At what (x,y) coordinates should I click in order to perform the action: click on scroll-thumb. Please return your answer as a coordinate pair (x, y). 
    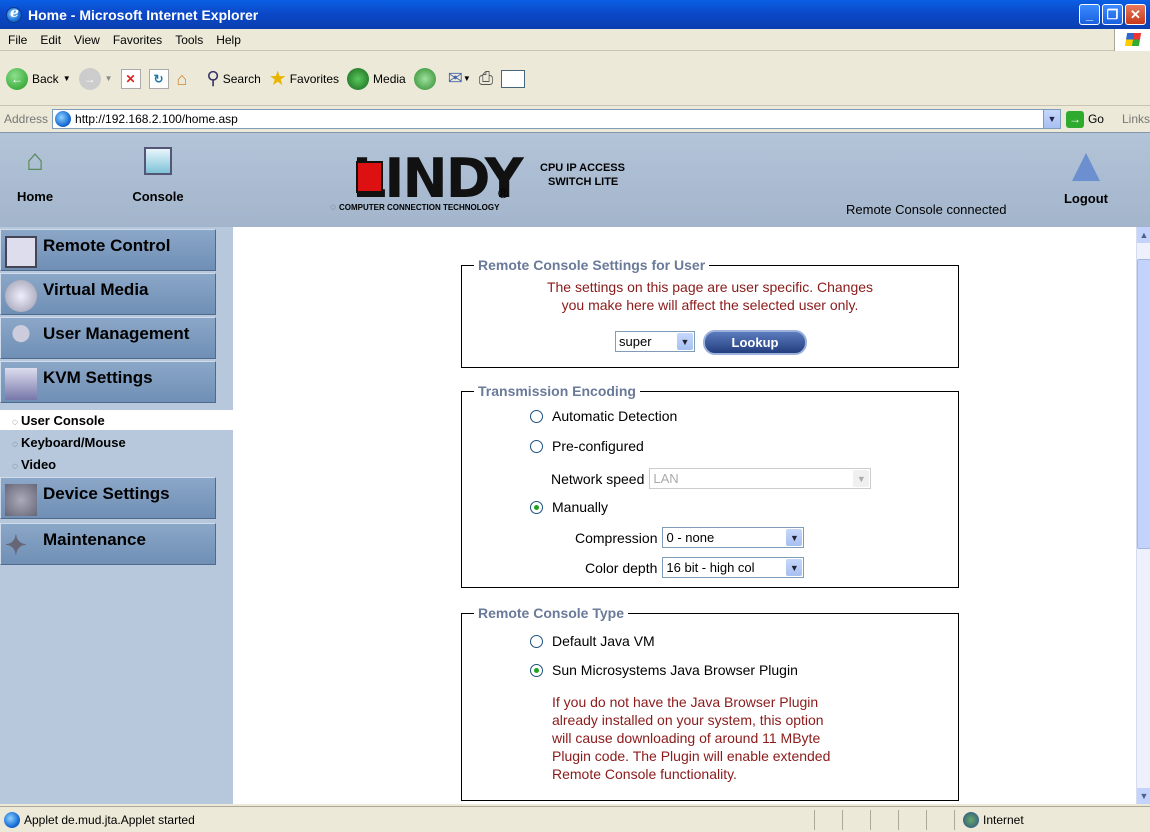
    Looking at the image, I should click on (1143, 404).